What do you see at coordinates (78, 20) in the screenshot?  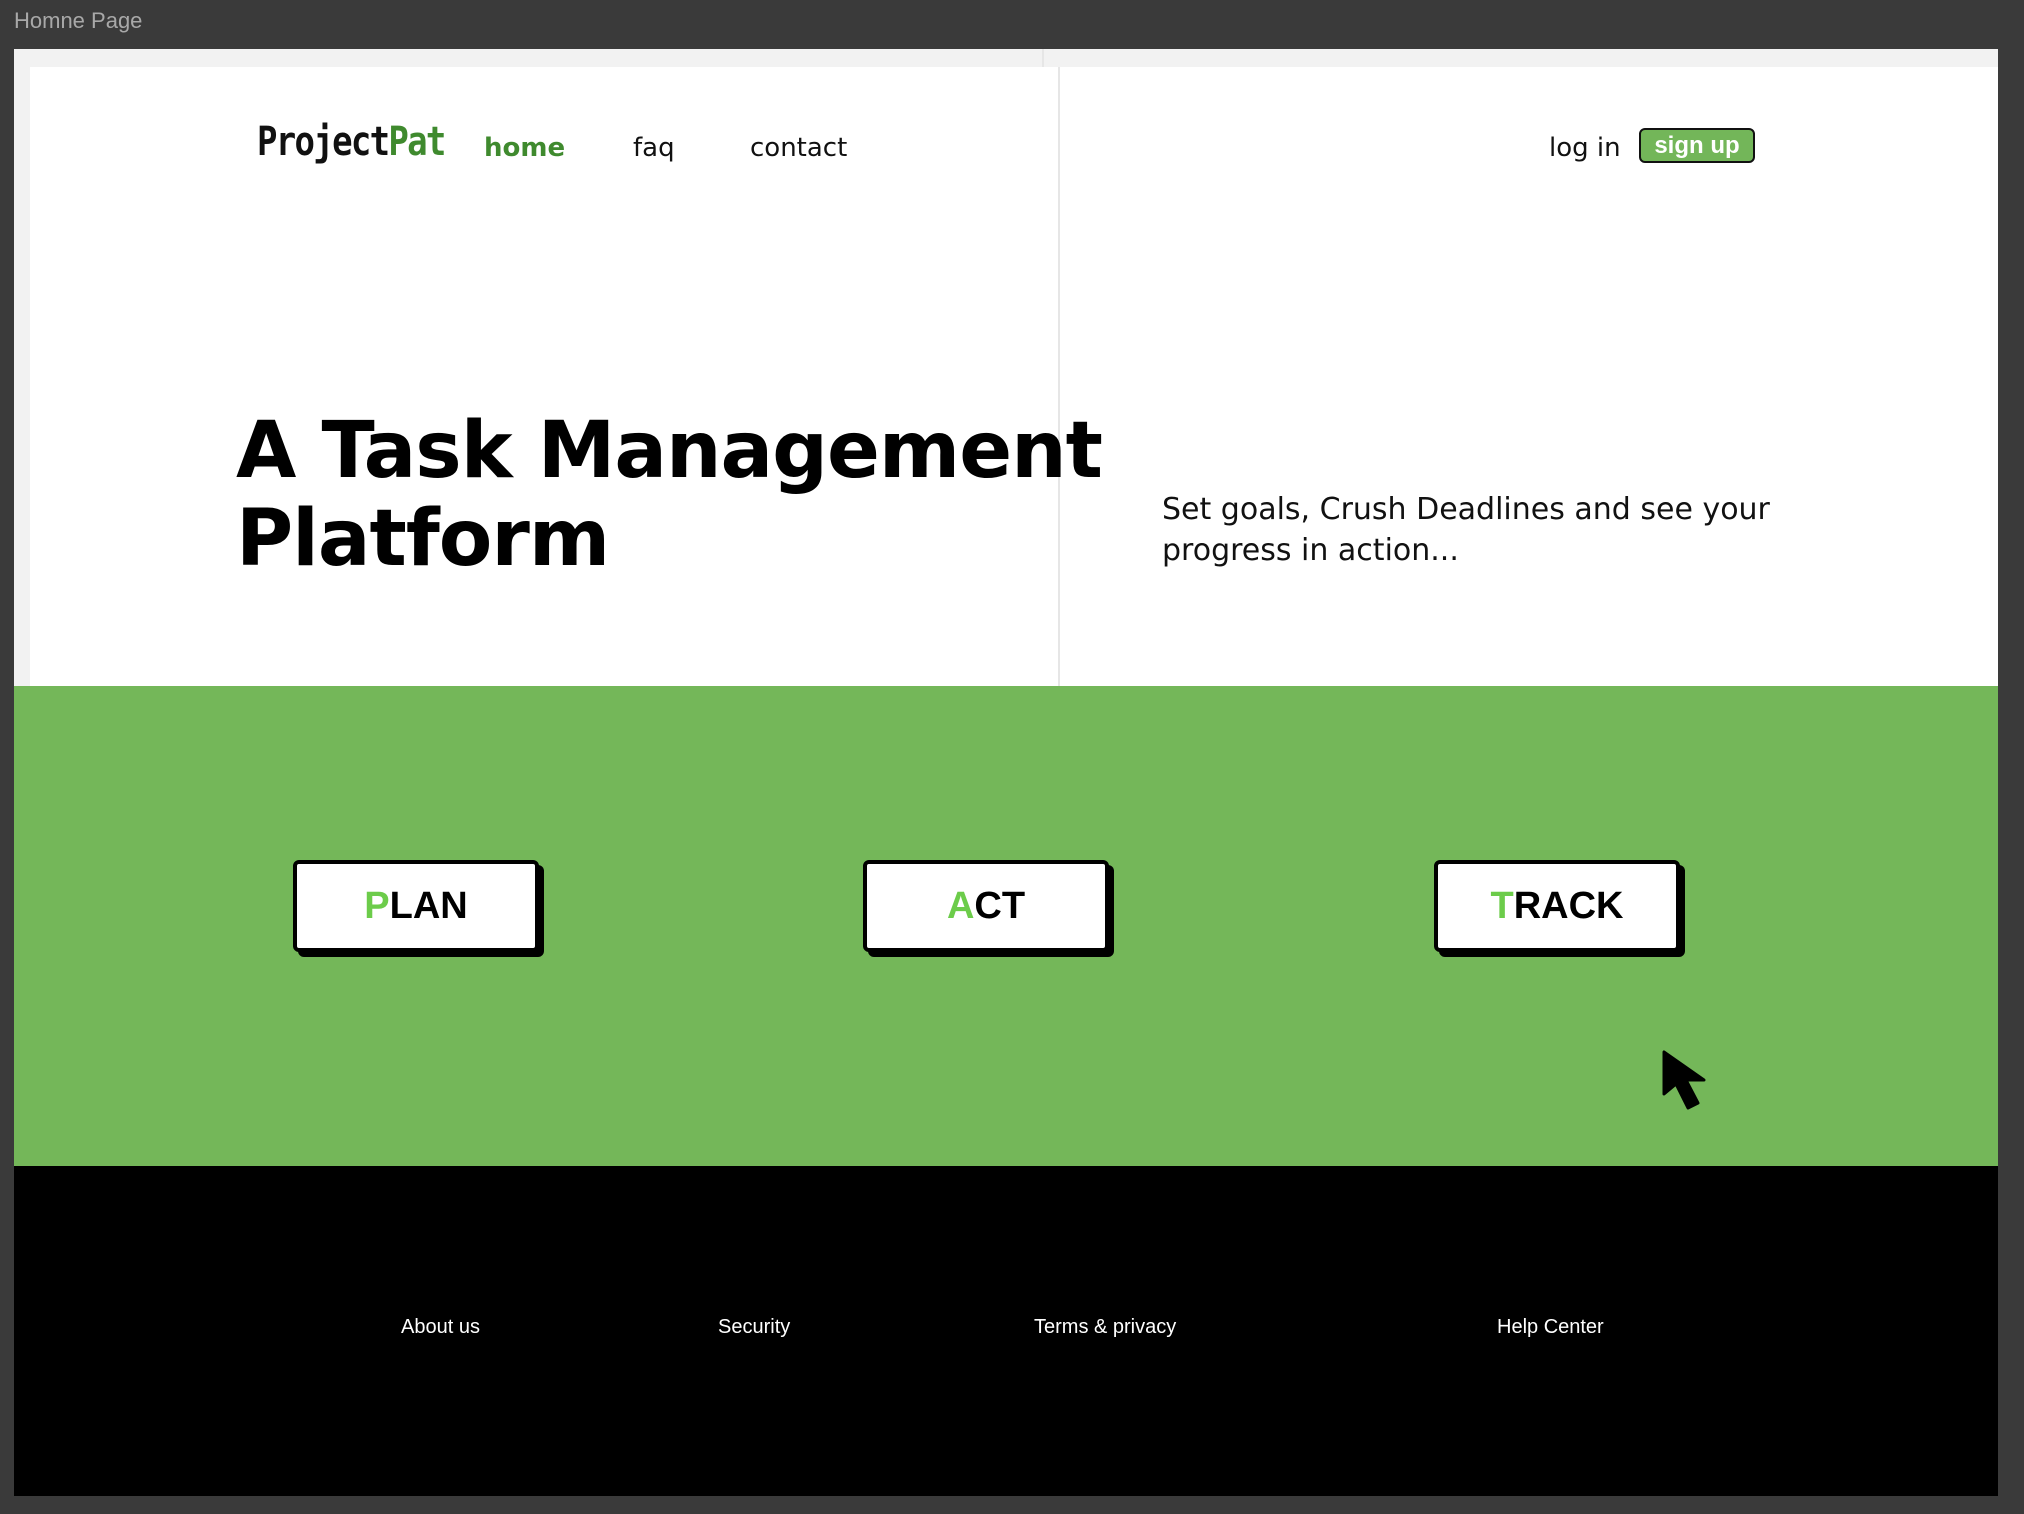 I see `window-title: Homne Page` at bounding box center [78, 20].